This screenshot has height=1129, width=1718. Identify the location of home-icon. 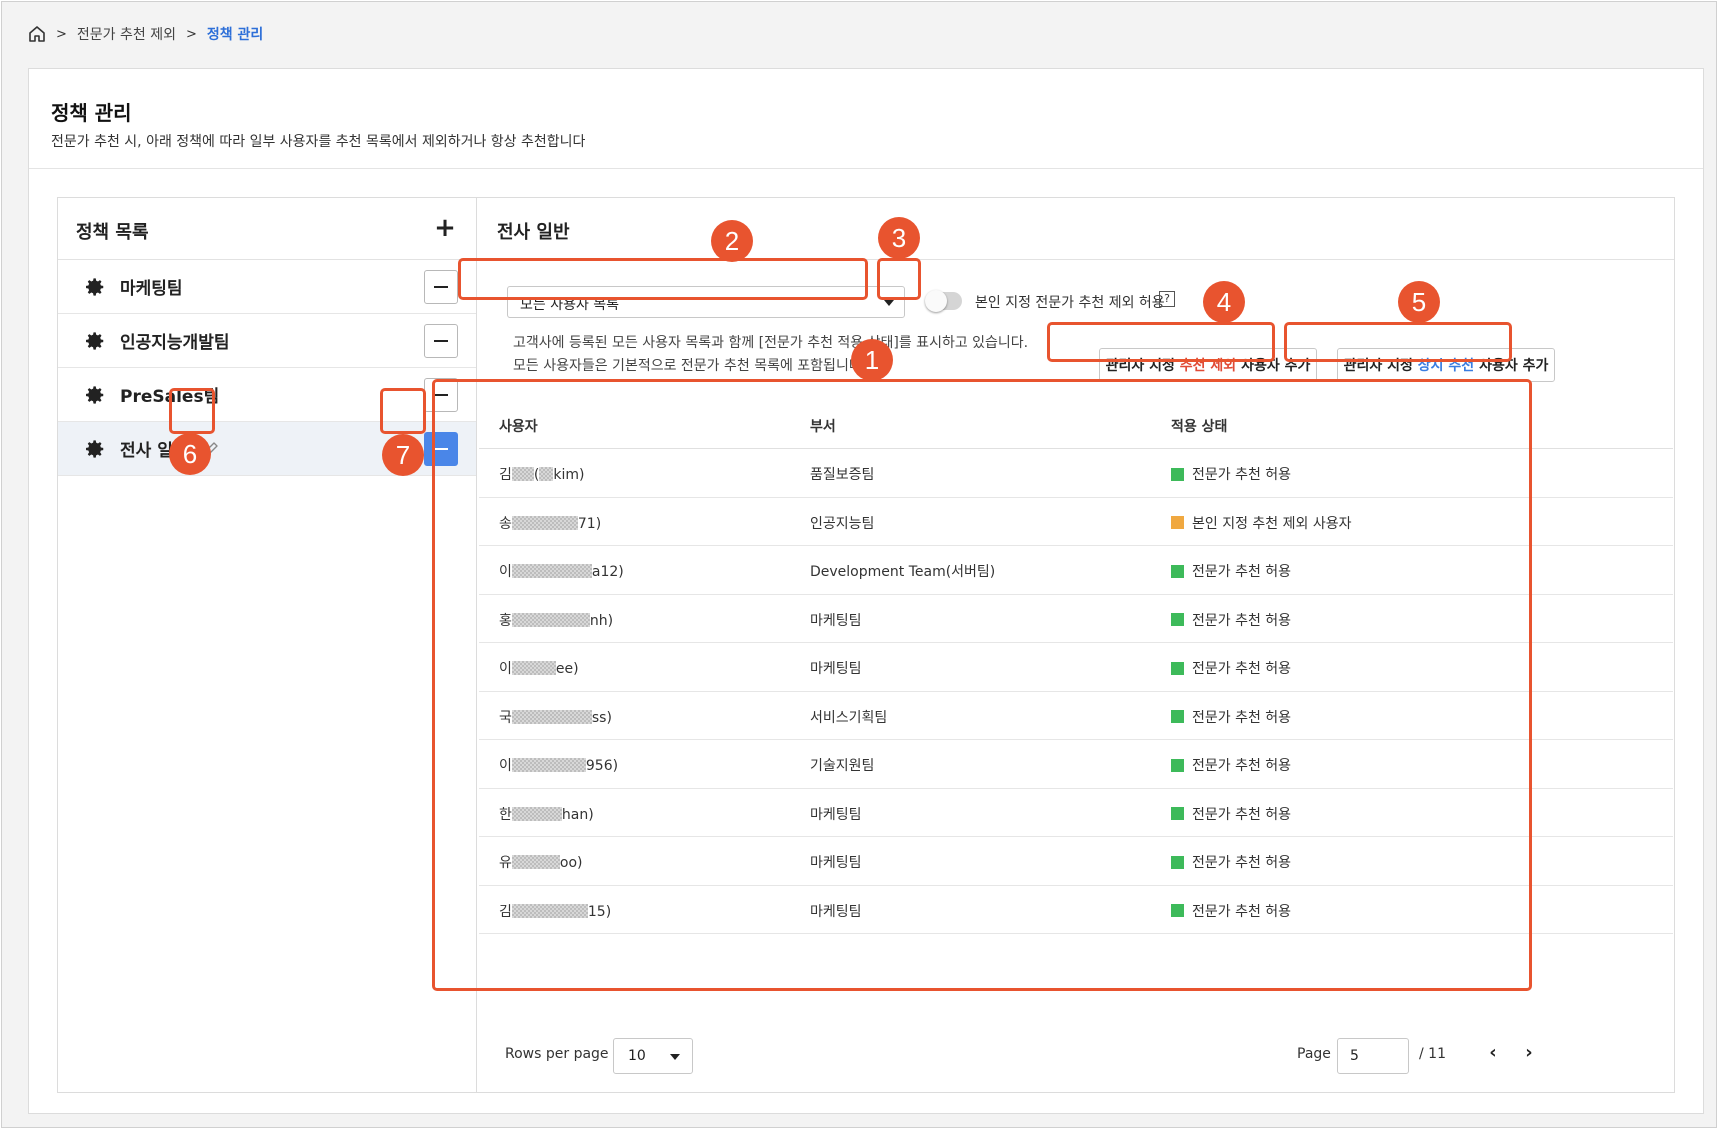
(37, 34).